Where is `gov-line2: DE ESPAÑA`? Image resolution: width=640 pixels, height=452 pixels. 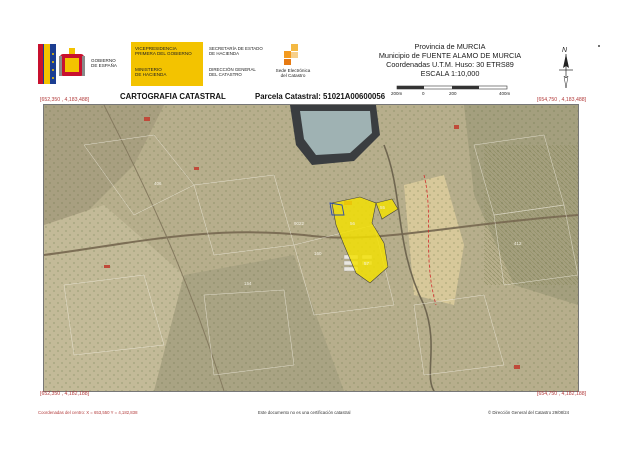 gov-line2: DE ESPAÑA is located at coordinates (104, 66).